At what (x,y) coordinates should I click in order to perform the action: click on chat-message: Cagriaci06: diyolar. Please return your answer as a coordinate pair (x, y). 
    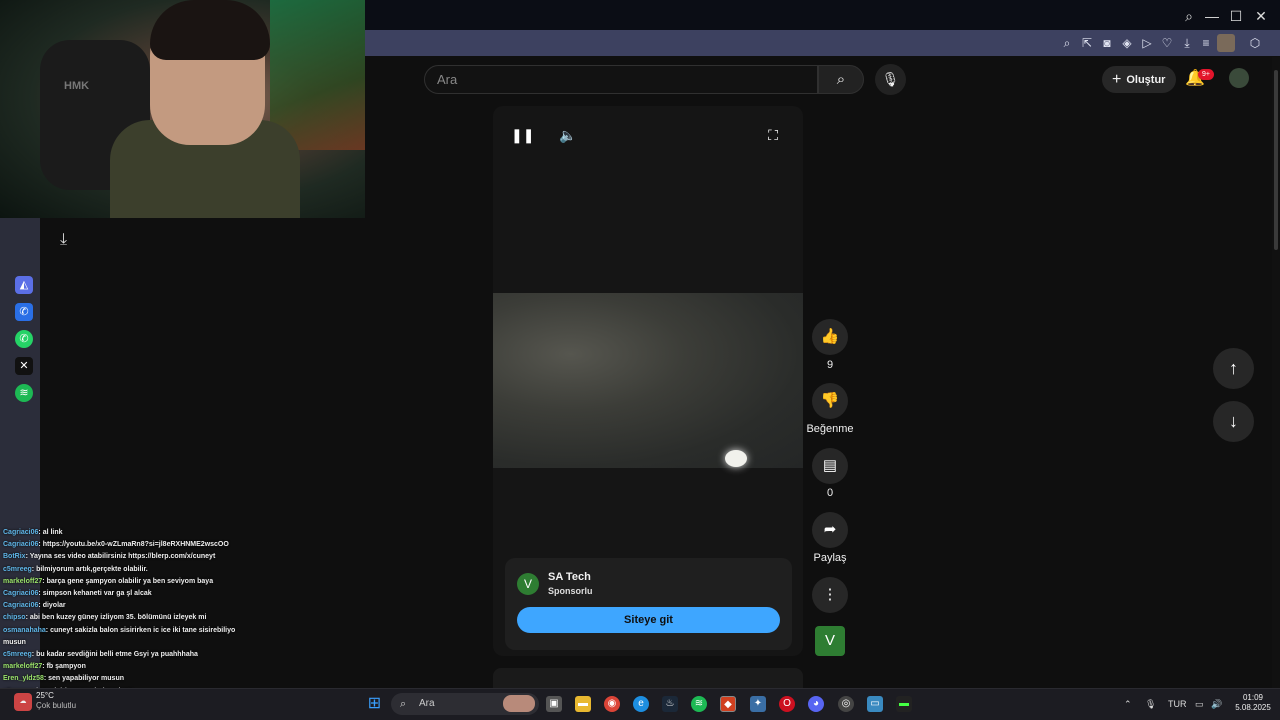
    Looking at the image, I should click on (182, 606).